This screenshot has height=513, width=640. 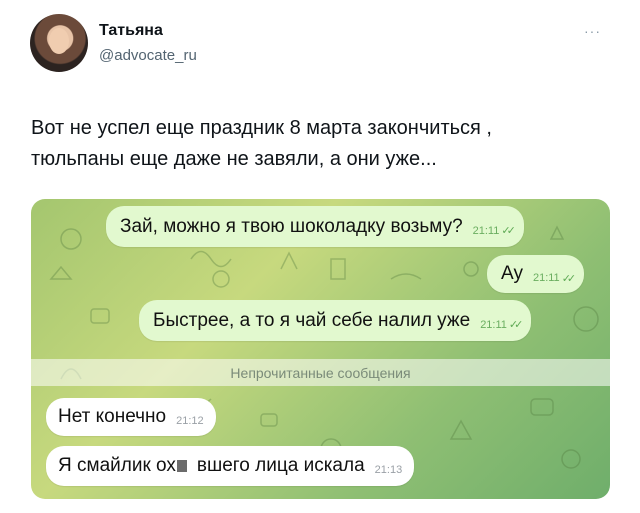 I want to click on avatar-face, so click(x=59, y=41).